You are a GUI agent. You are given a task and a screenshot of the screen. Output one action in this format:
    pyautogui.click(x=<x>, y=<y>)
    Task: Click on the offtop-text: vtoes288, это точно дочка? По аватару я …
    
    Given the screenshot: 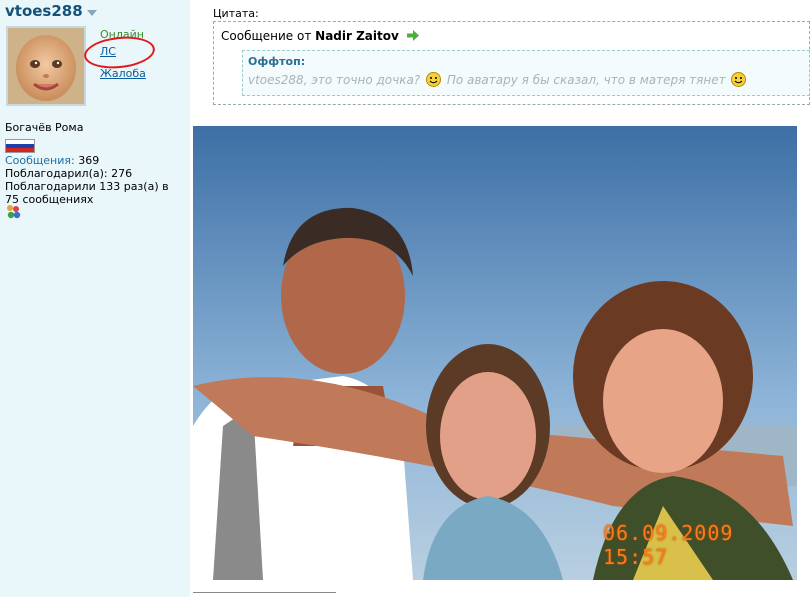 What is the action you would take?
    pyautogui.click(x=498, y=81)
    